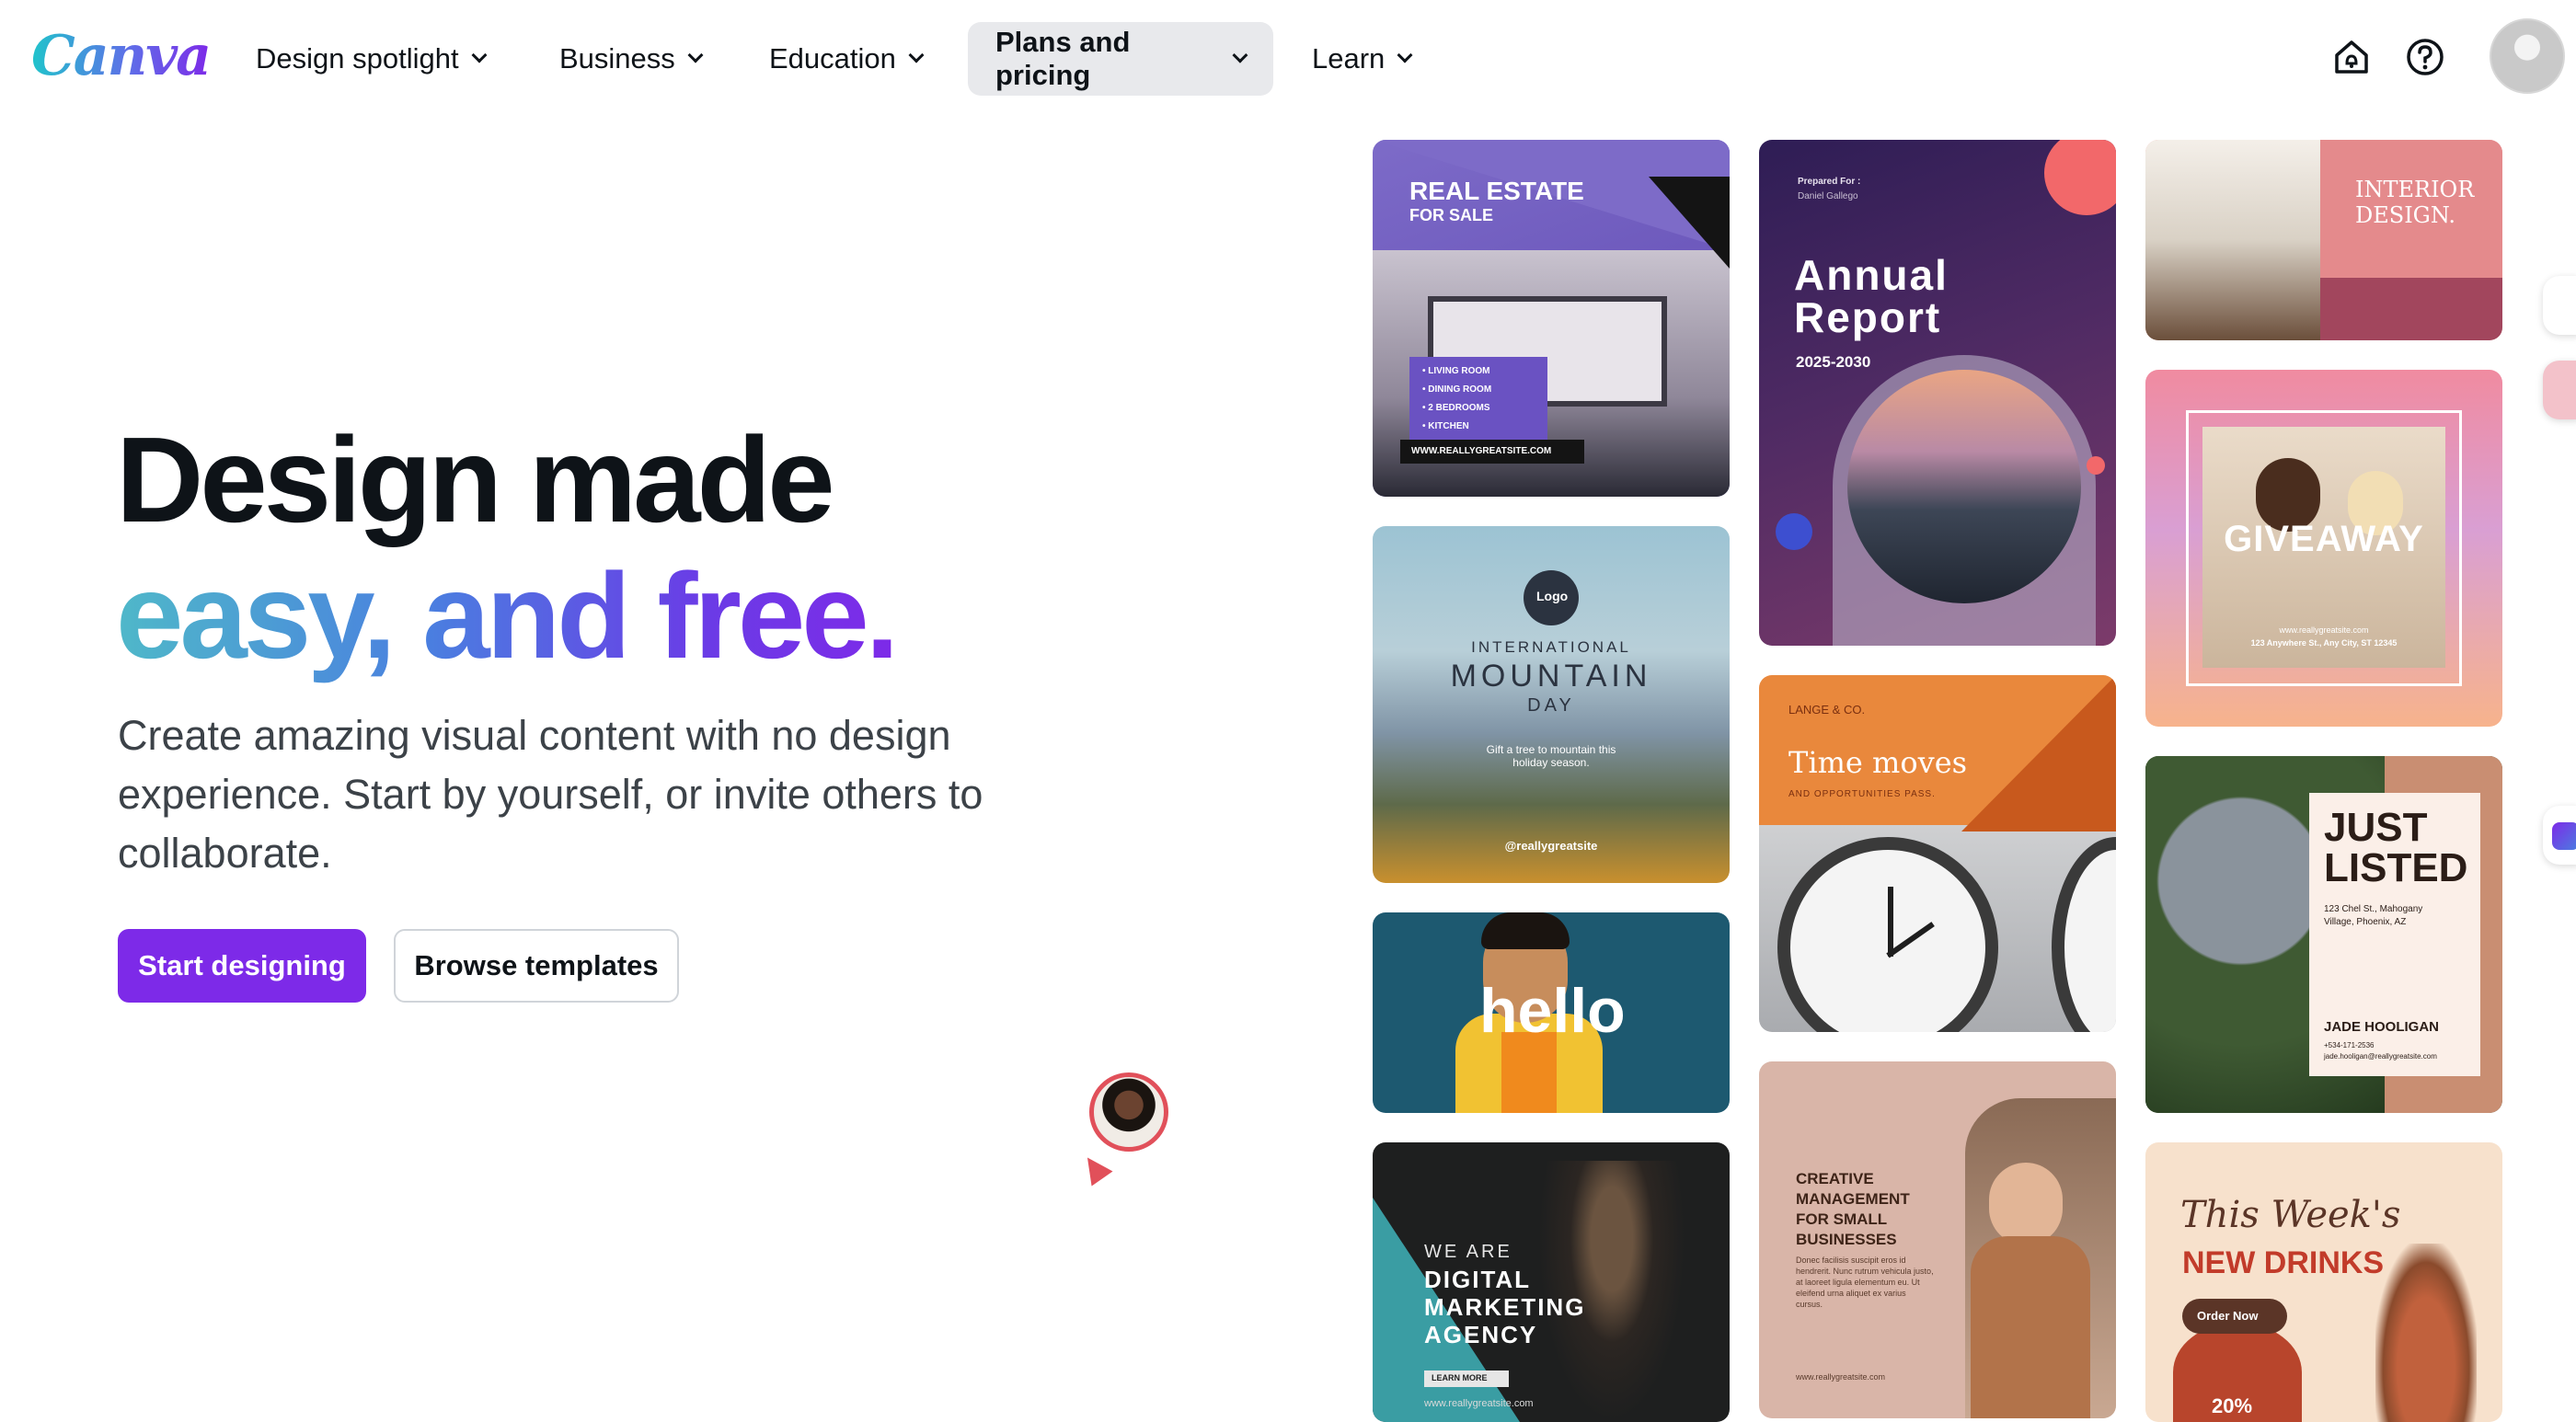  What do you see at coordinates (242, 966) in the screenshot?
I see `start-designing-button: Start designing` at bounding box center [242, 966].